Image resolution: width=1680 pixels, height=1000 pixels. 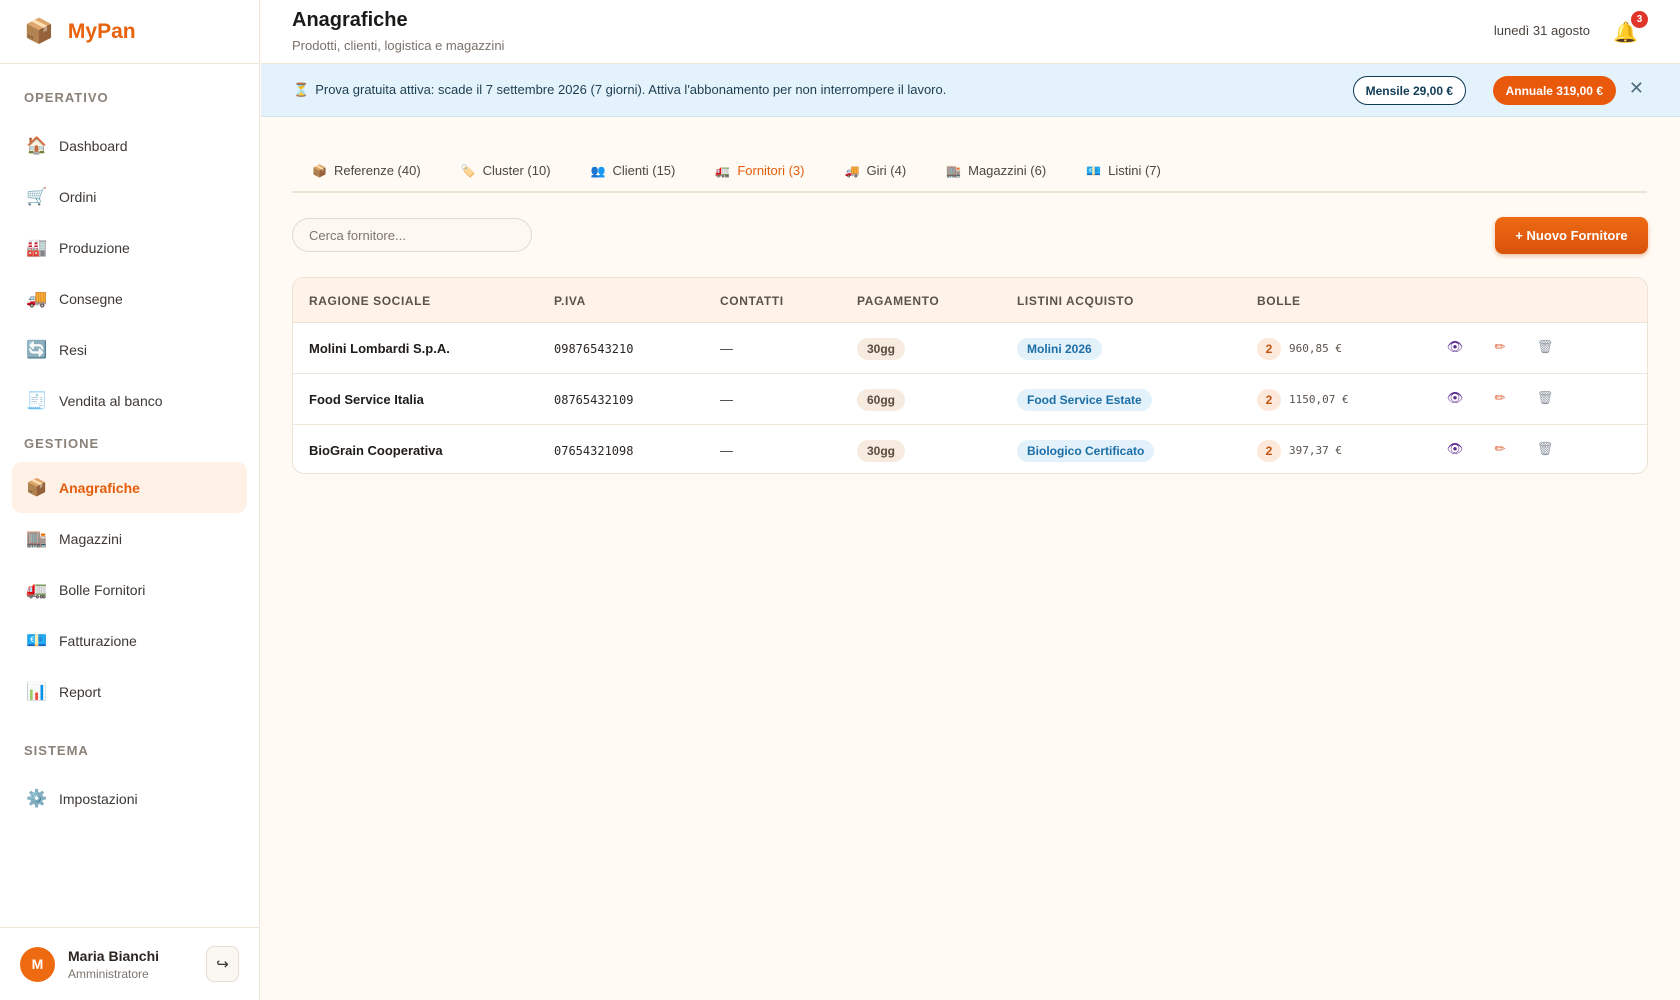 What do you see at coordinates (1315, 348) in the screenshot?
I see `bolle-amount: 960,85 €` at bounding box center [1315, 348].